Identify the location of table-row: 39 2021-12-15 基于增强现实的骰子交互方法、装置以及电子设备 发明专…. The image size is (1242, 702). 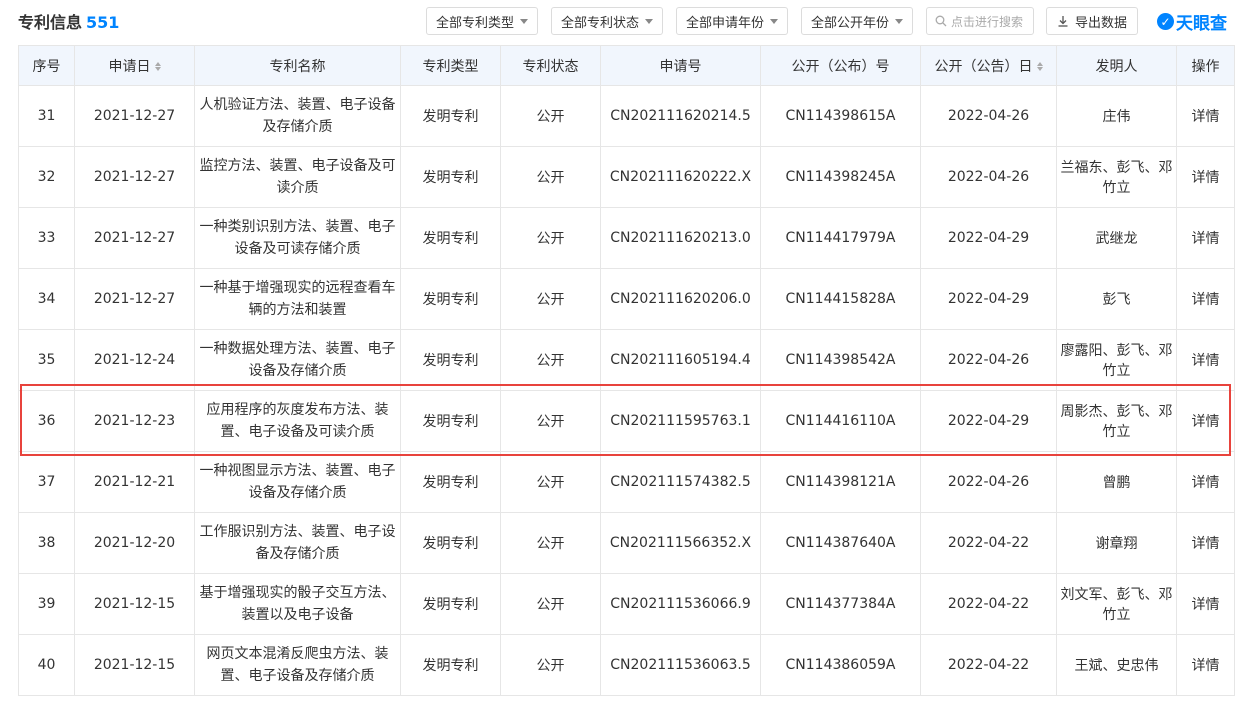
(626, 604).